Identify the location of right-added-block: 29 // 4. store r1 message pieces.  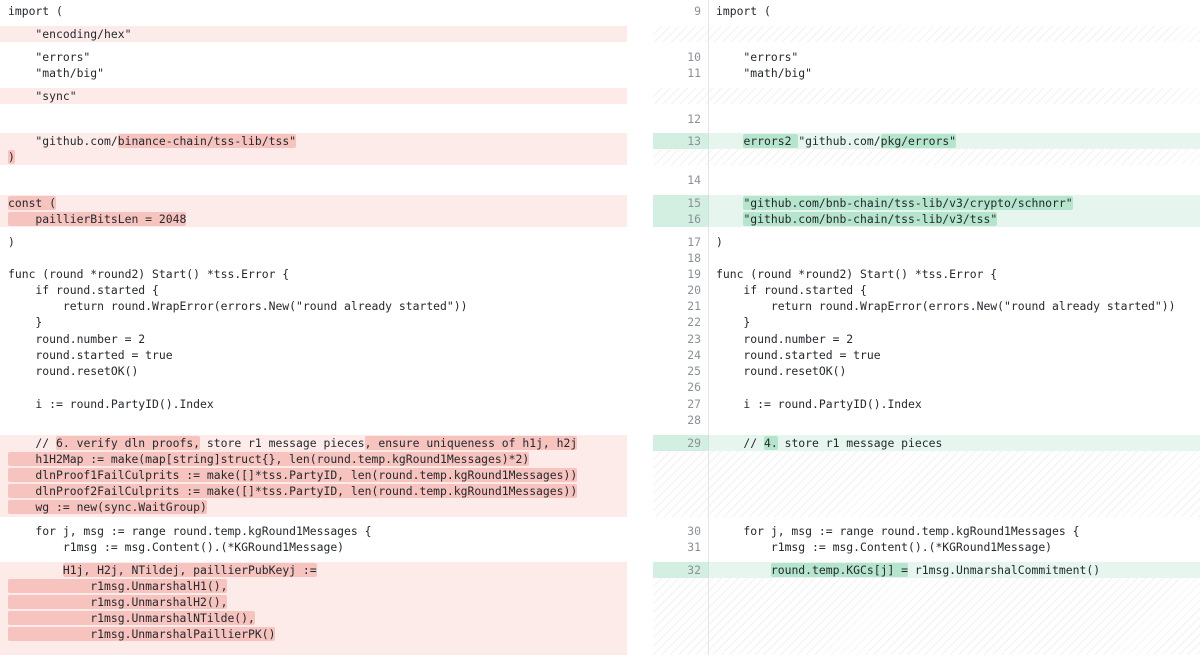
(926, 443).